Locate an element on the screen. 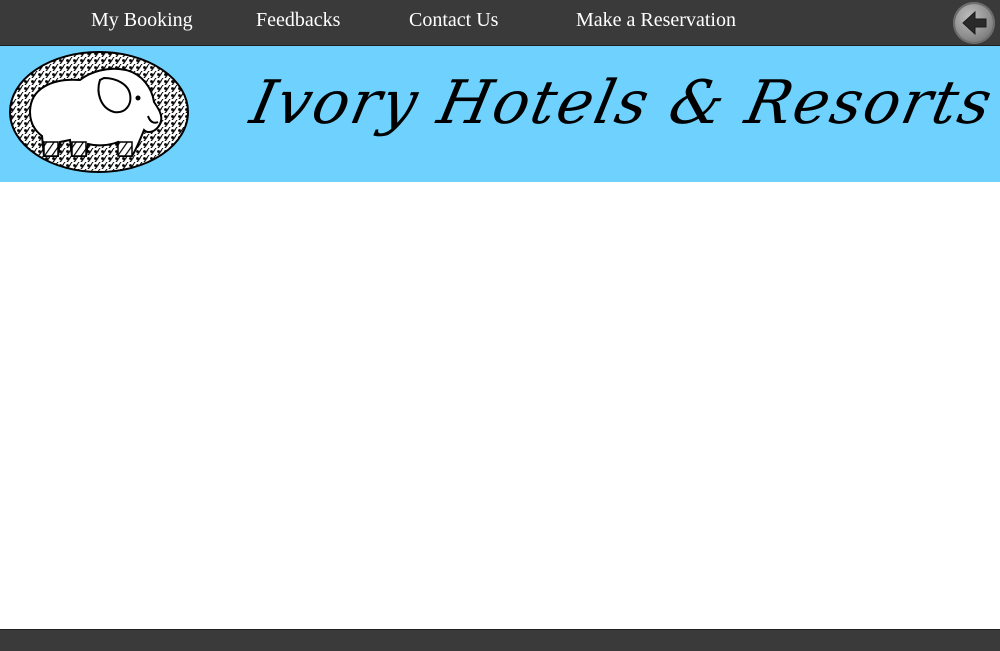 This screenshot has width=1000, height=651. nav-contact-us-link: Contact Us is located at coordinates (453, 20).